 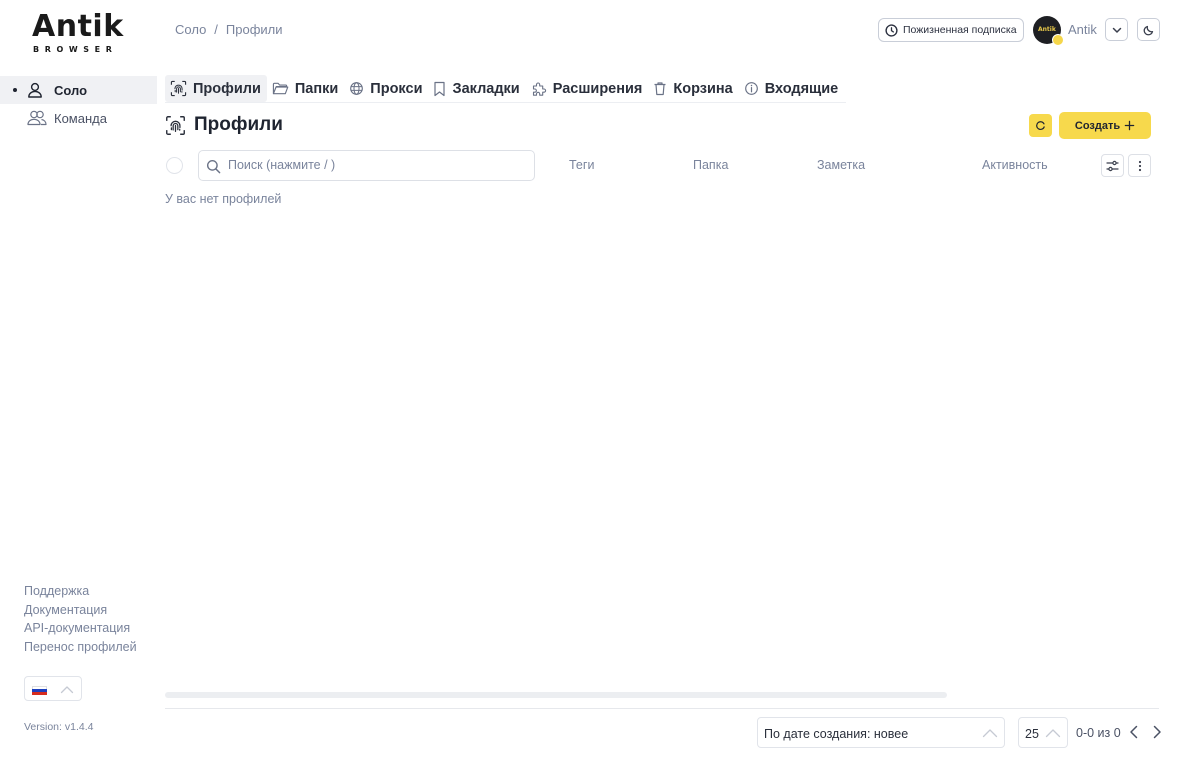 What do you see at coordinates (78, 26) in the screenshot?
I see `brand-wordmark: Antik` at bounding box center [78, 26].